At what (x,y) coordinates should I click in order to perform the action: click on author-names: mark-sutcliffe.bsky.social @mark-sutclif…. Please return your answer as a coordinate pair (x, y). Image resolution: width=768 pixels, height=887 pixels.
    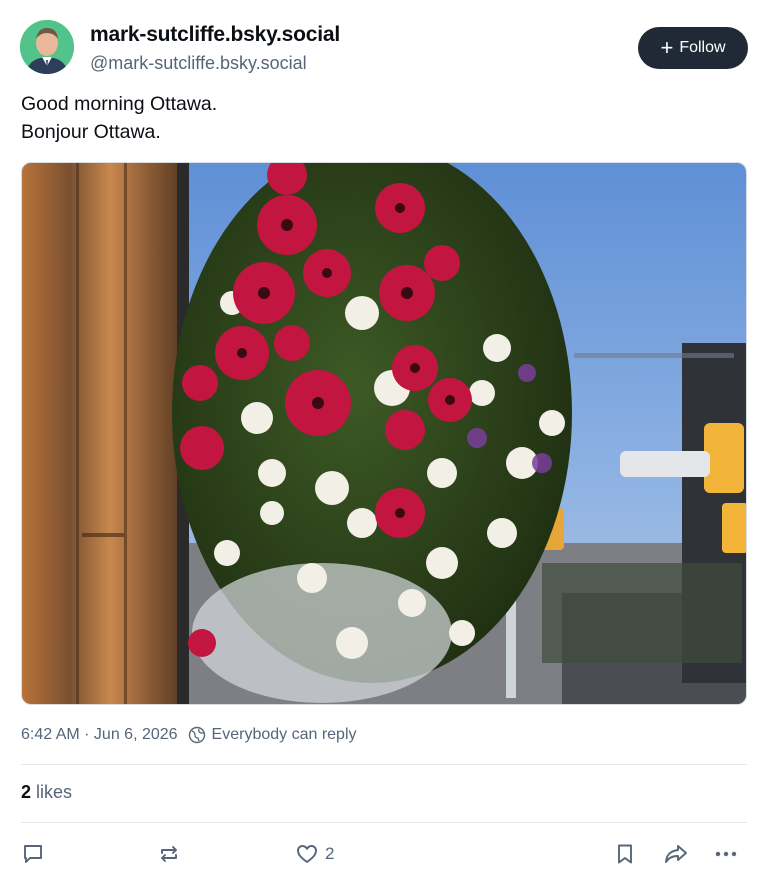
    Looking at the image, I should click on (215, 49).